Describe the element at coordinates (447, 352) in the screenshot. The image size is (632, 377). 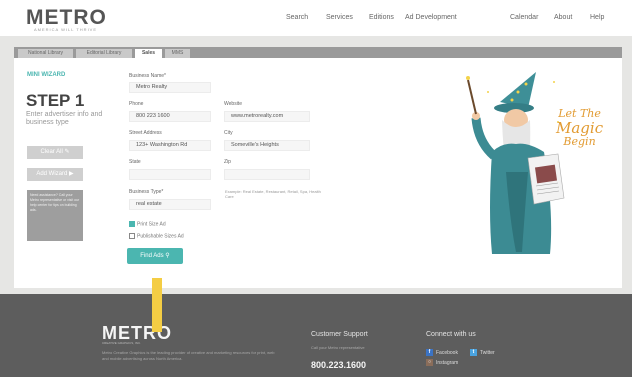
I see `facebook-label: Facebook` at that location.